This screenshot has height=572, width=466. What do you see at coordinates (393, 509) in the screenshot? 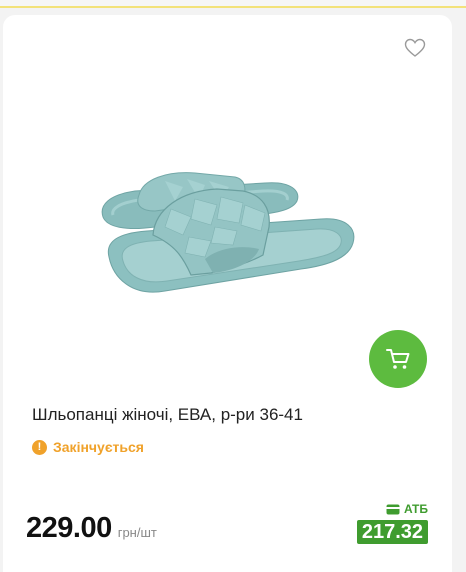
I see `card-icon` at bounding box center [393, 509].